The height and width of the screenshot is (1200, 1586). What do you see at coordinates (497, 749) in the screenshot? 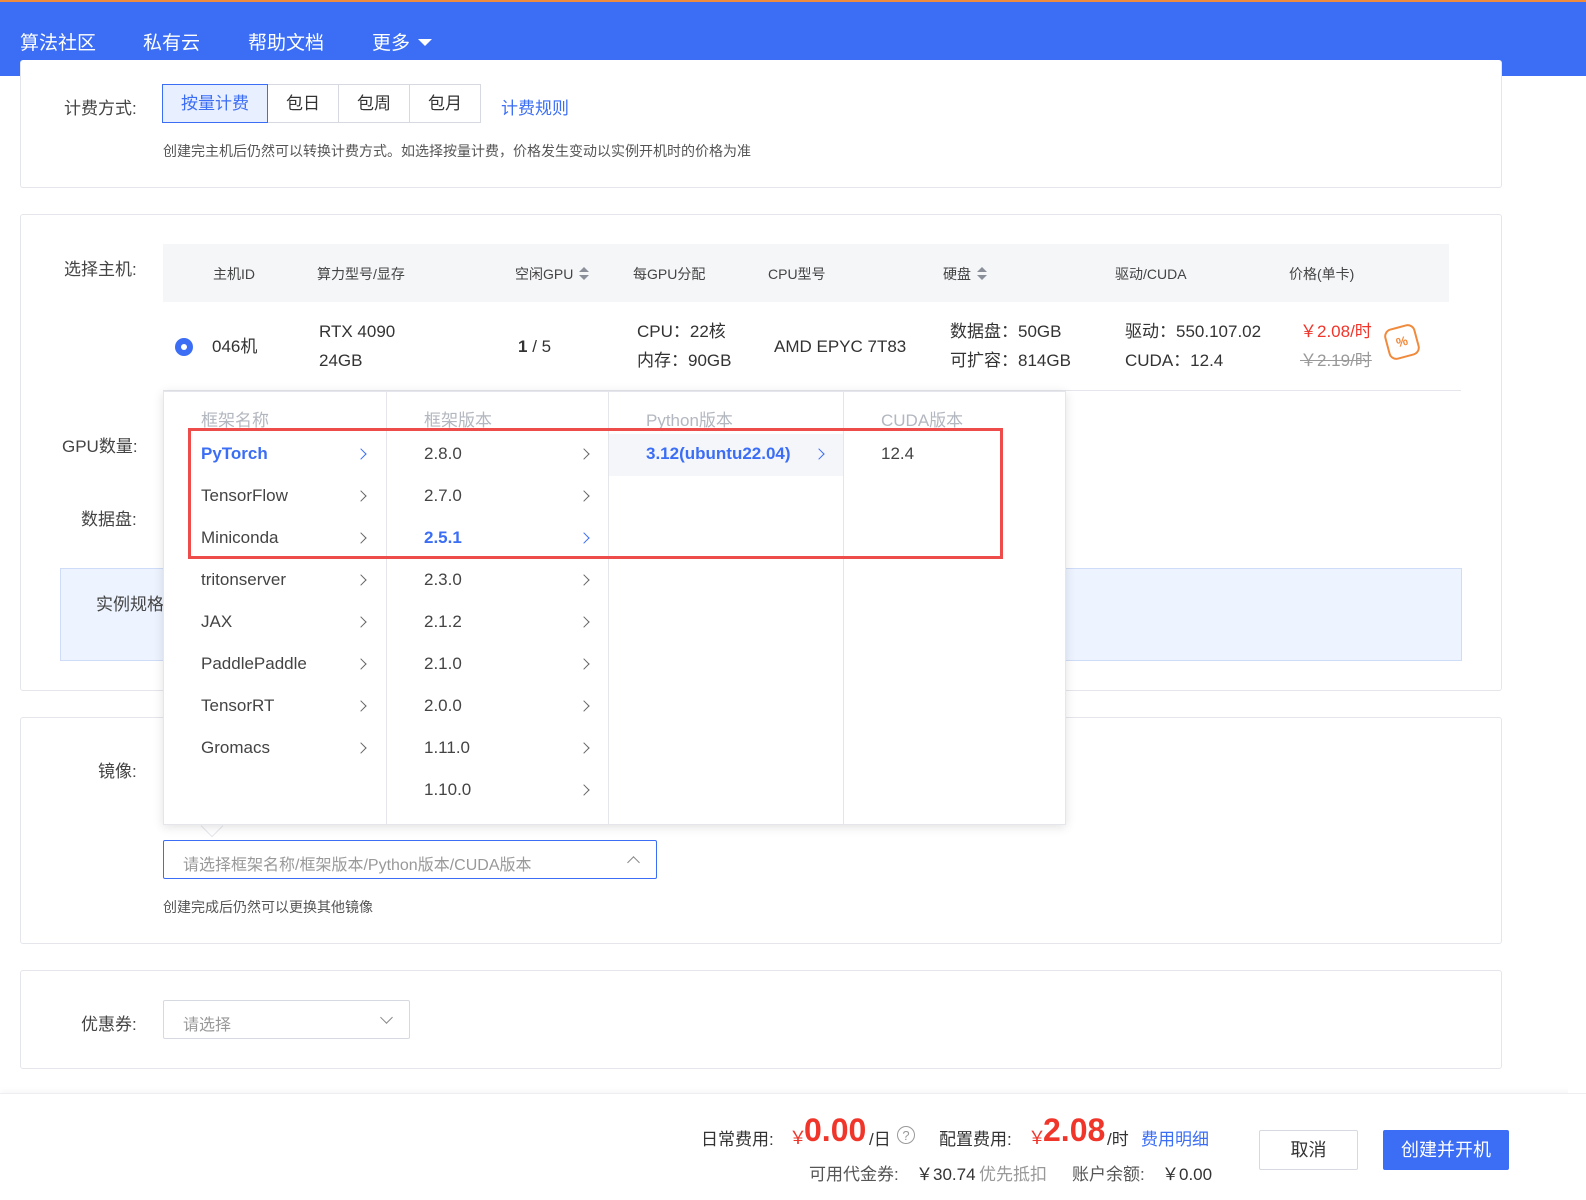
I see `cascader-option-version: 1.11.0` at bounding box center [497, 749].